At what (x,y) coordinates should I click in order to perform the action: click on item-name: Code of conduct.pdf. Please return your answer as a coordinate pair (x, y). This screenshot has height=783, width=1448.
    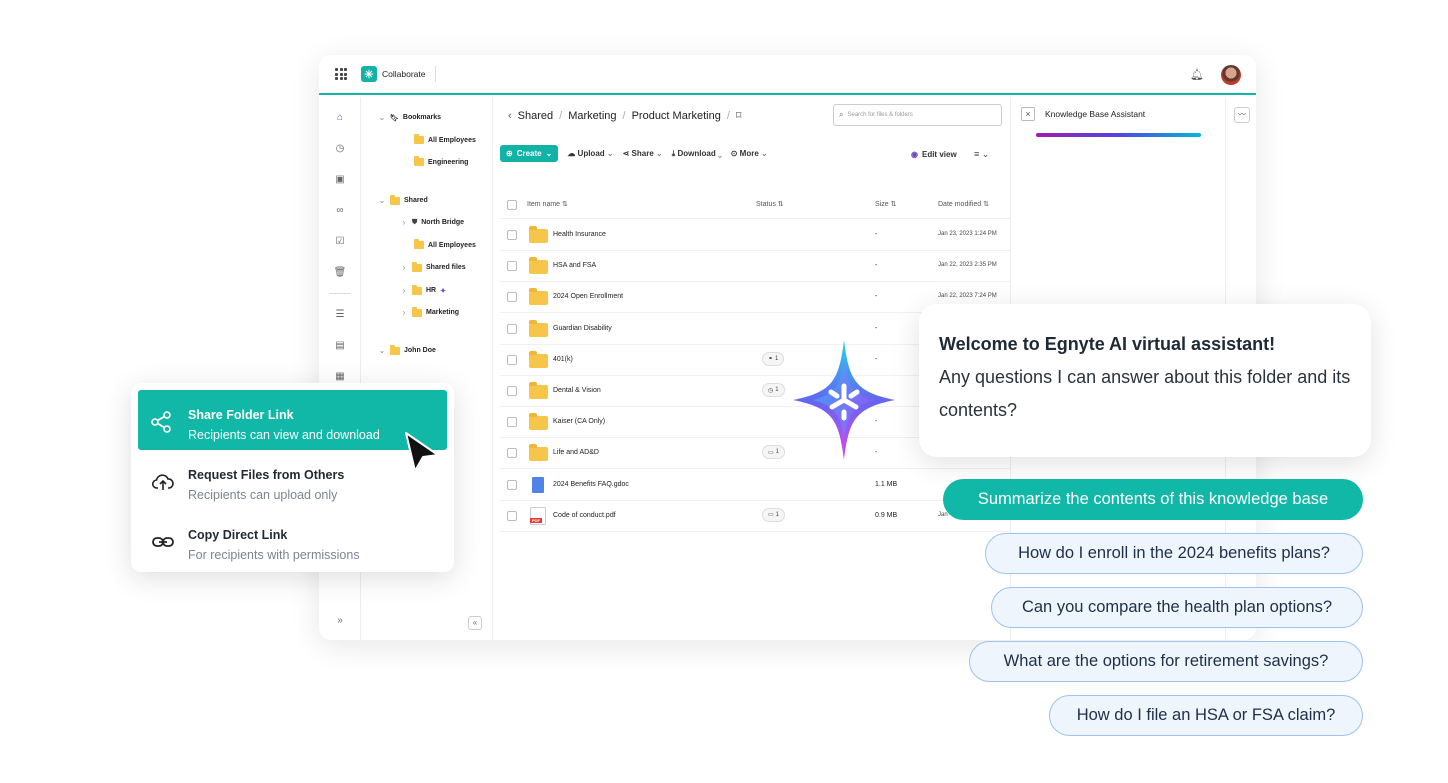
    Looking at the image, I should click on (584, 515).